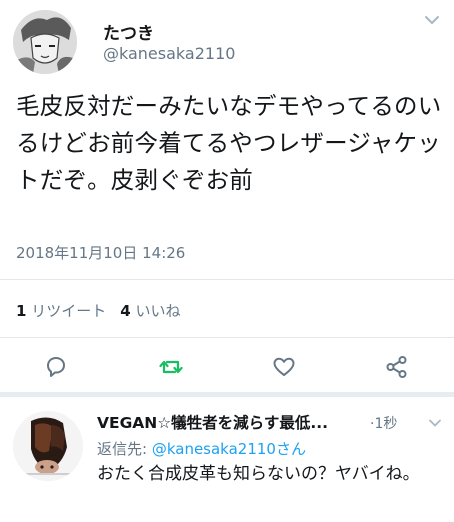  I want to click on reply-text: おたく合成皮革も知らないの？ヤバイね。, so click(258, 474).